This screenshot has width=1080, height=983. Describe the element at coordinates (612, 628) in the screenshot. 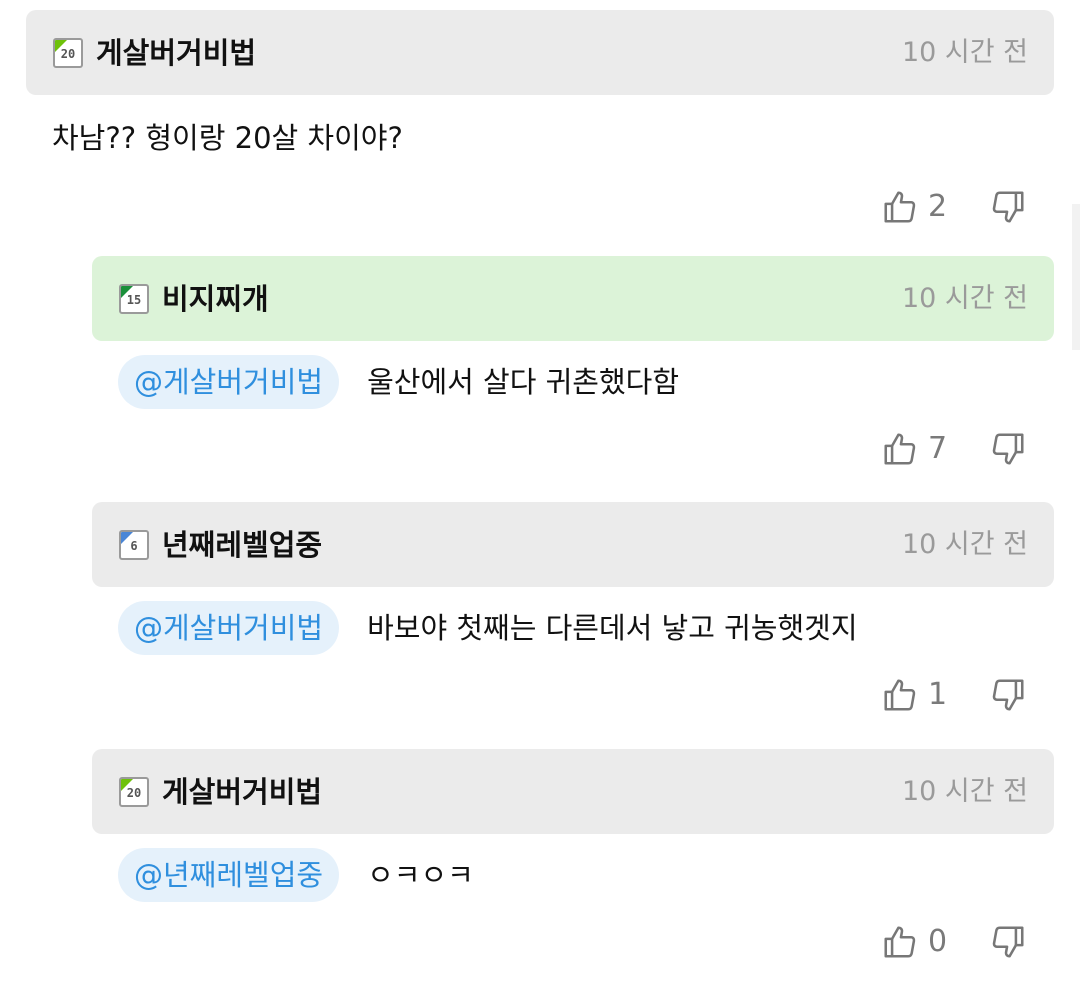

I see `comment-text: 바보야 첫째는 다른데서 낳고 귀농햇겟지` at that location.